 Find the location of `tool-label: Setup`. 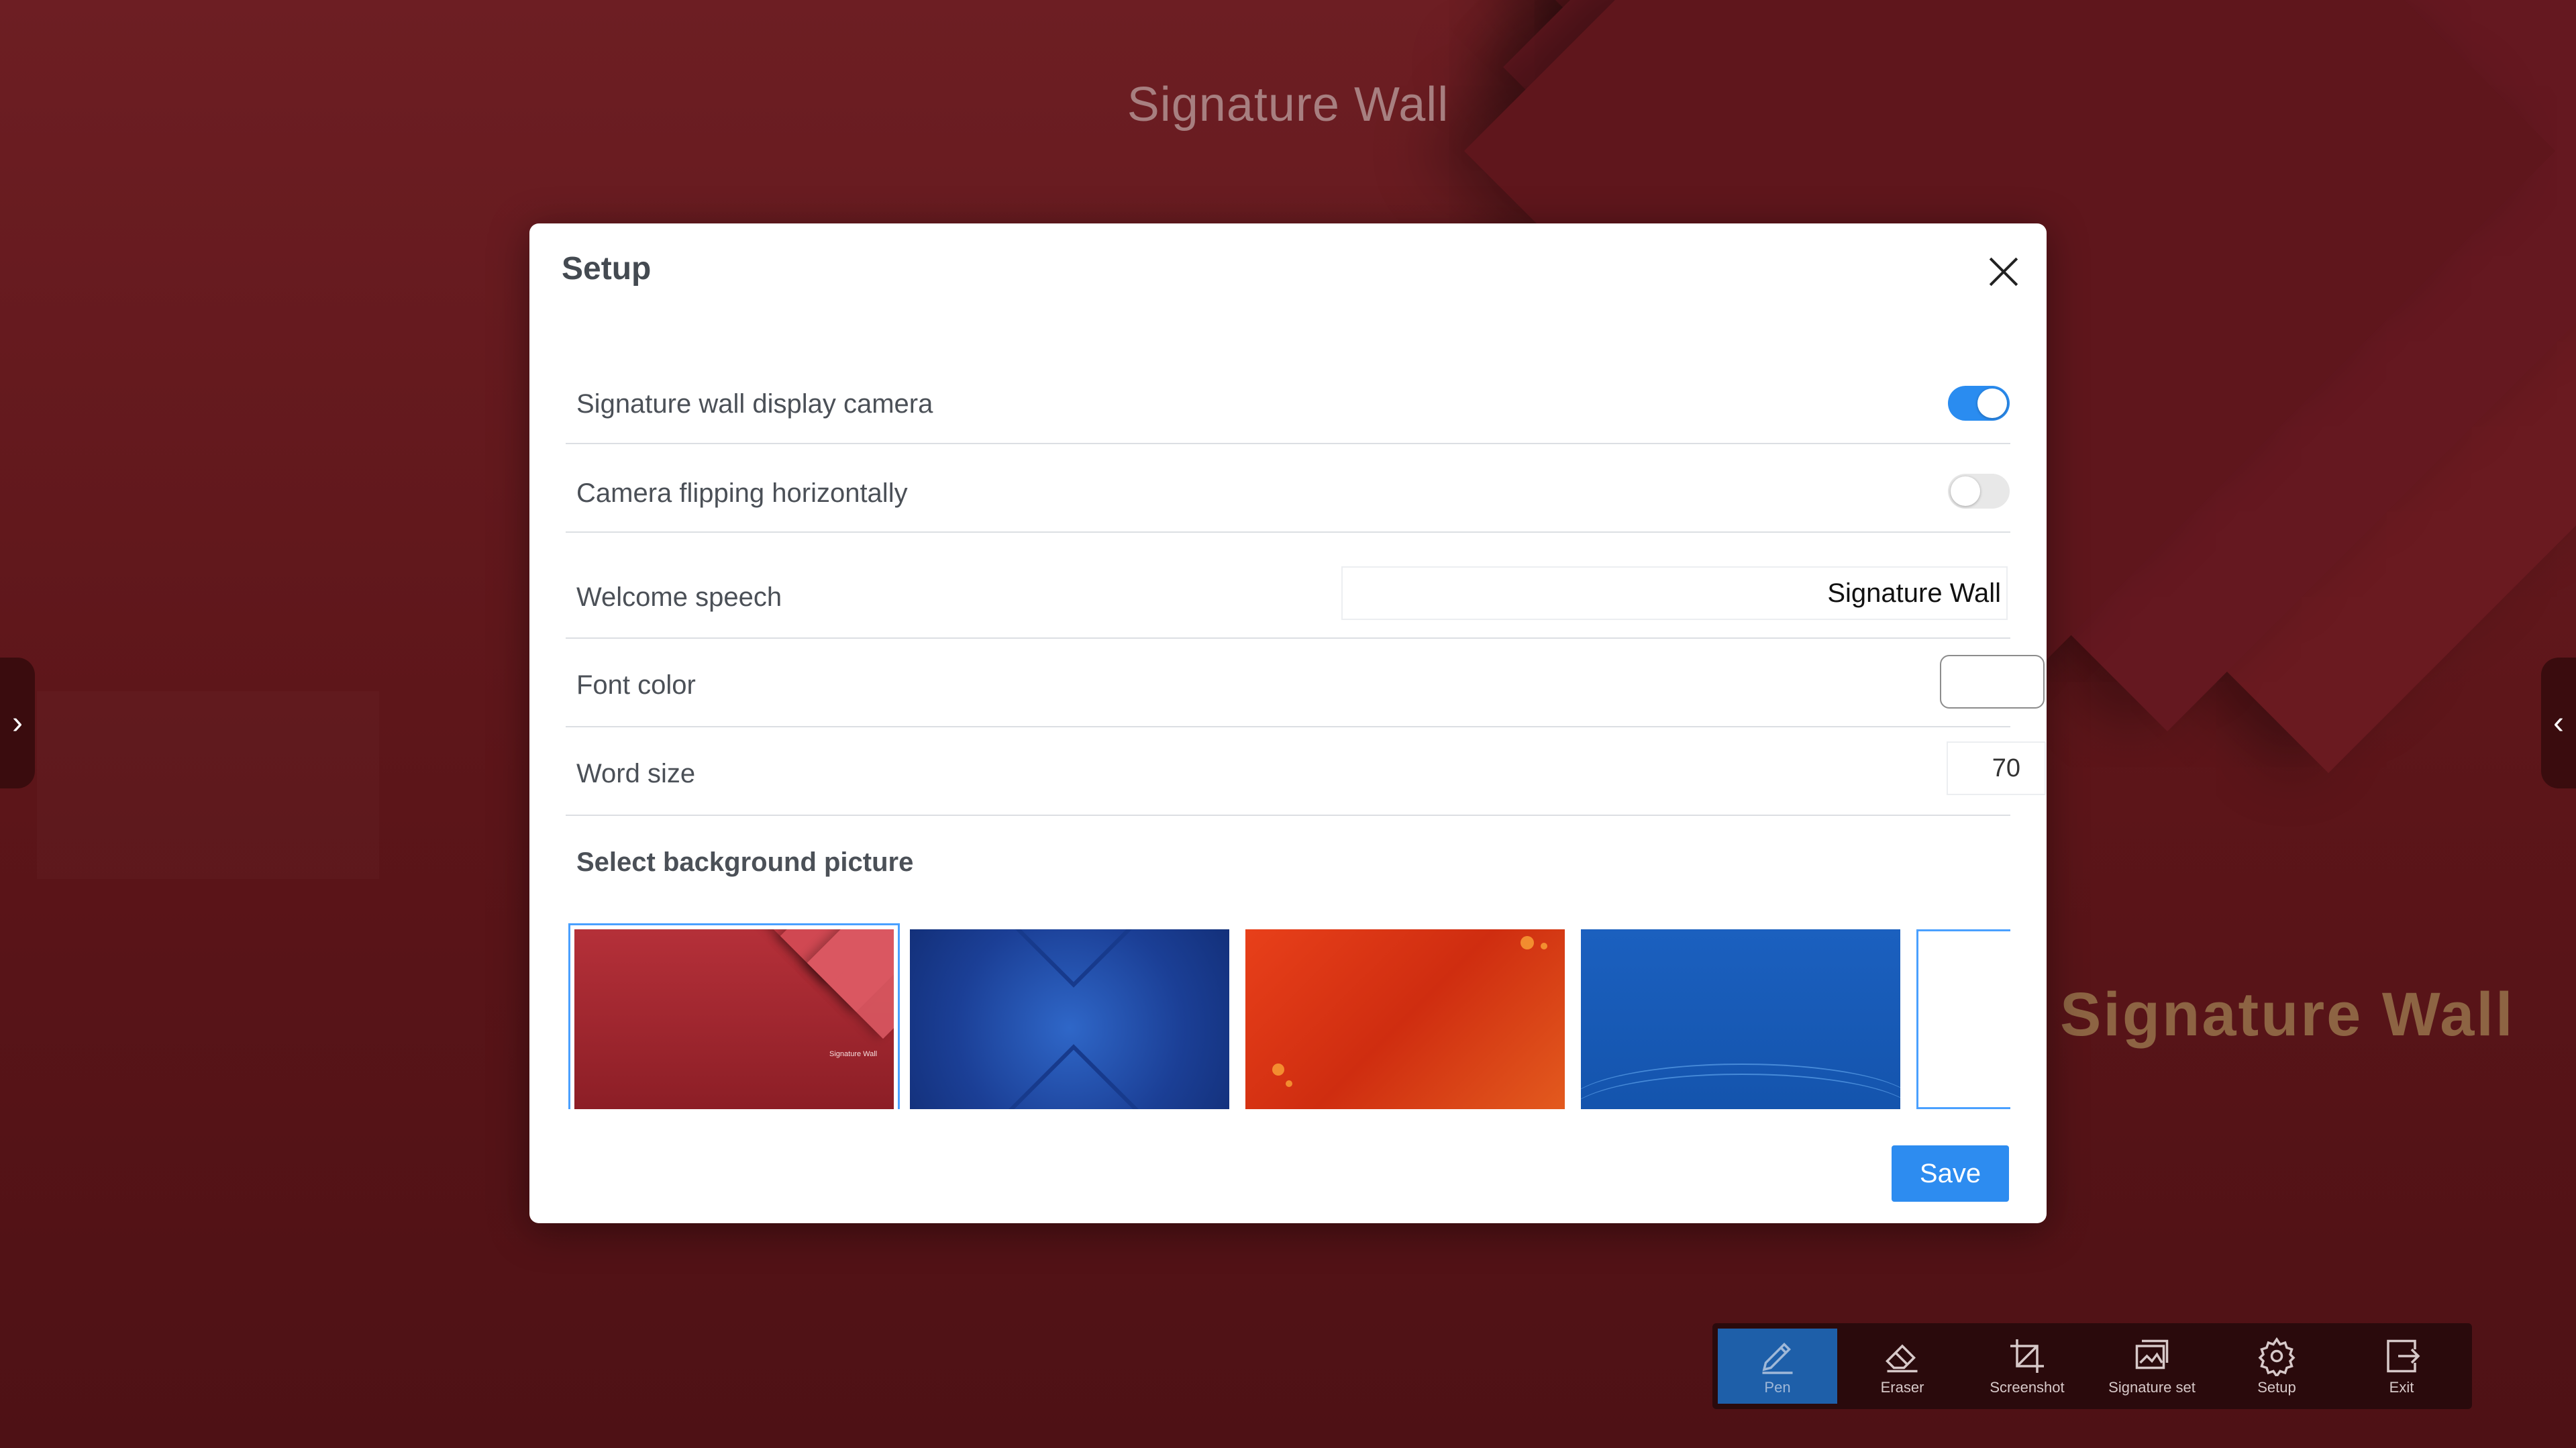

tool-label: Setup is located at coordinates (2276, 1387).